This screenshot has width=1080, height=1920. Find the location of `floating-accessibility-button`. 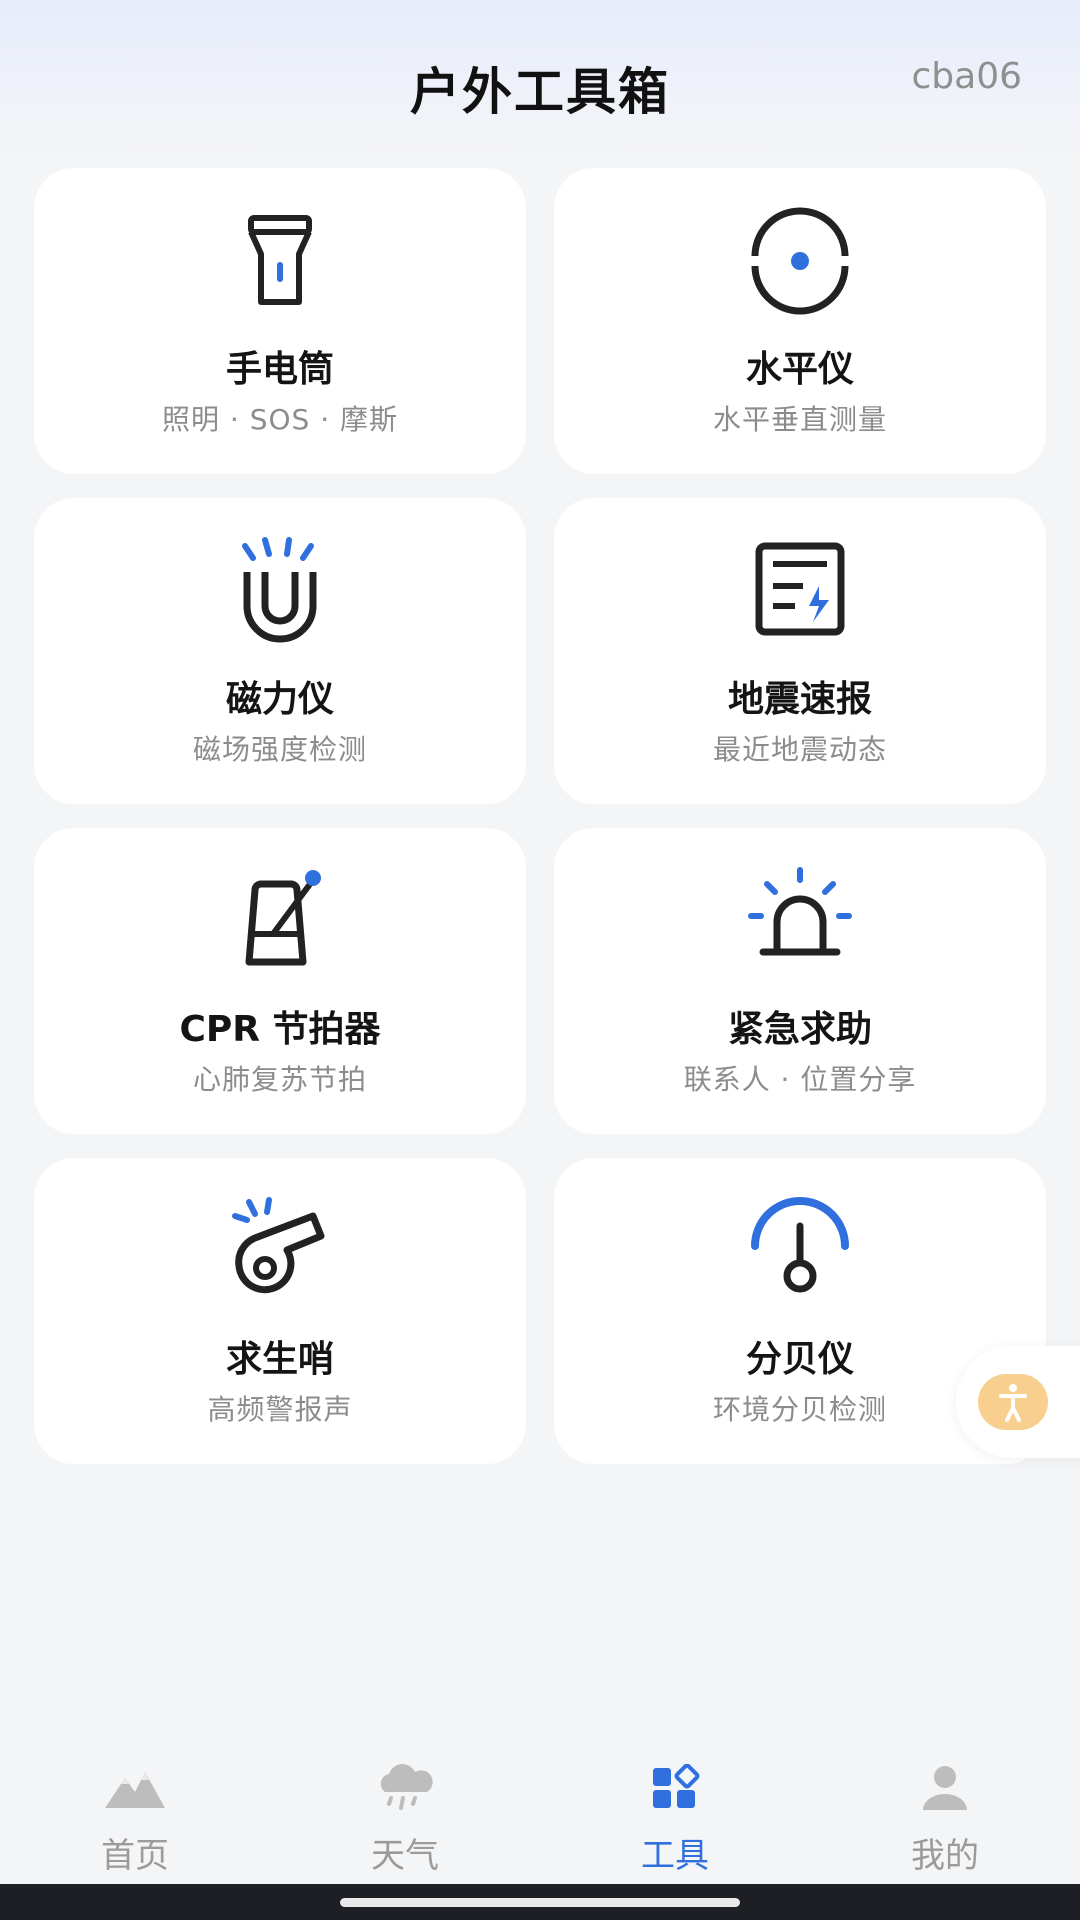

floating-accessibility-button is located at coordinates (1018, 1402).